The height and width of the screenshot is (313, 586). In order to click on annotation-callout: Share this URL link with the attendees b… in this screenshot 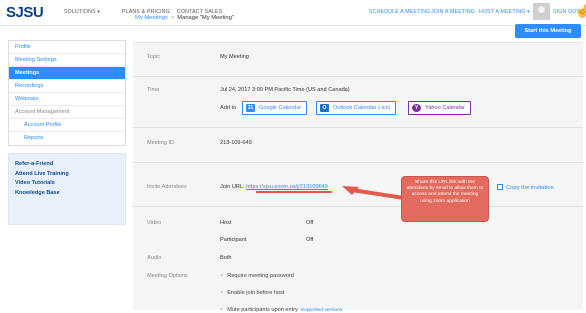, I will do `click(445, 199)`.